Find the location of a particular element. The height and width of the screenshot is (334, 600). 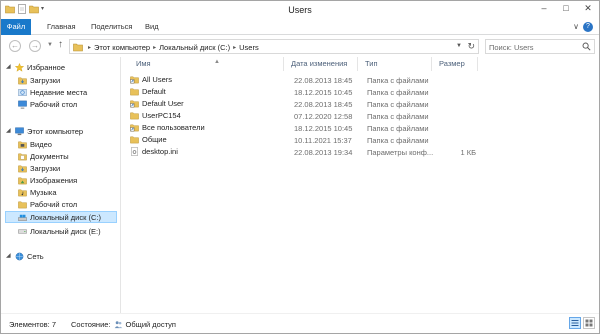

nav-item-label: Изображения is located at coordinates (54, 180).